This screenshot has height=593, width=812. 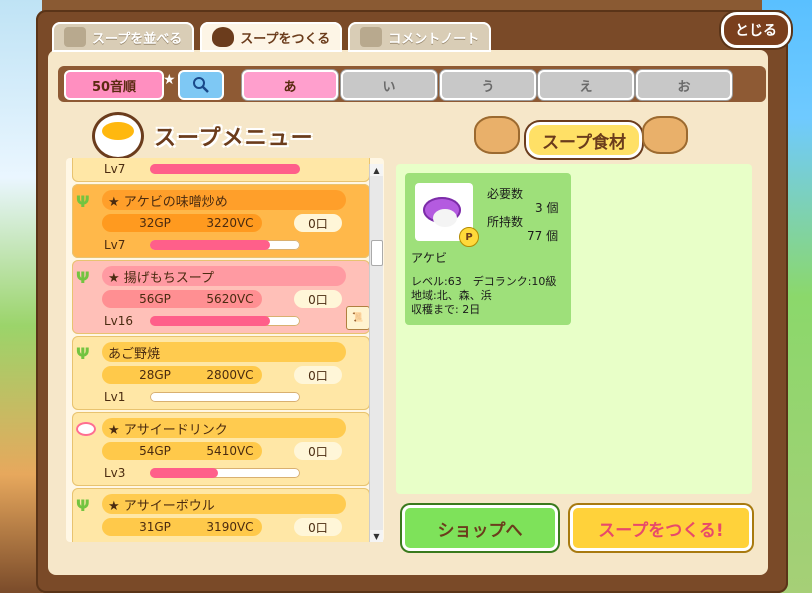 I want to click on item-vc-price: 3220VC, so click(x=230, y=223).